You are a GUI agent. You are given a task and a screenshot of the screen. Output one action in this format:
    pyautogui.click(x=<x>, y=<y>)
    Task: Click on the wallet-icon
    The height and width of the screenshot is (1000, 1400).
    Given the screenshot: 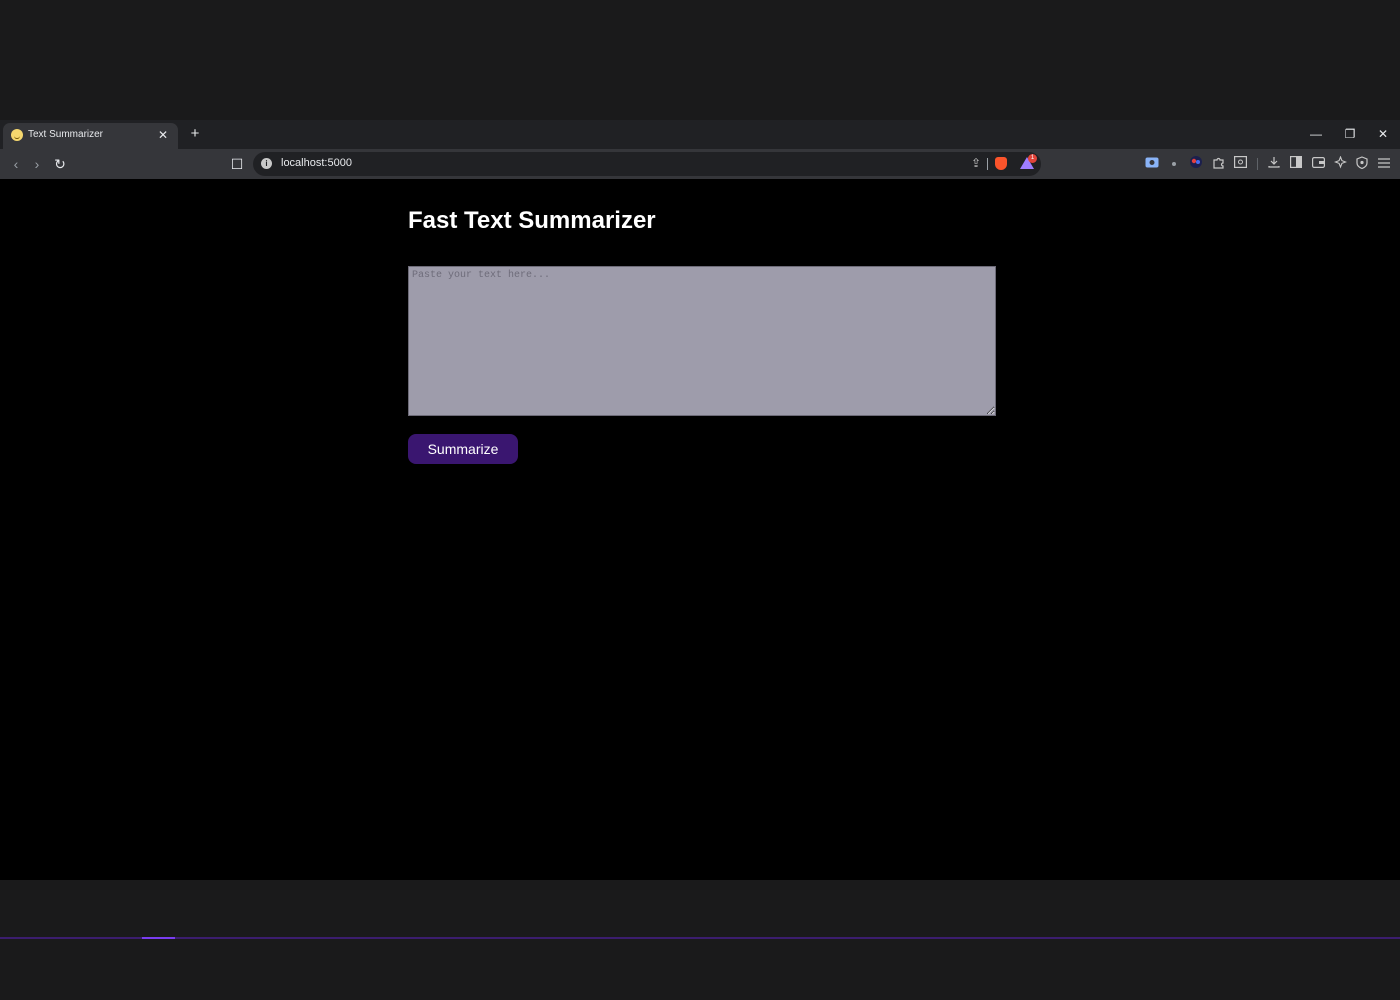 What is the action you would take?
    pyautogui.click(x=1318, y=164)
    